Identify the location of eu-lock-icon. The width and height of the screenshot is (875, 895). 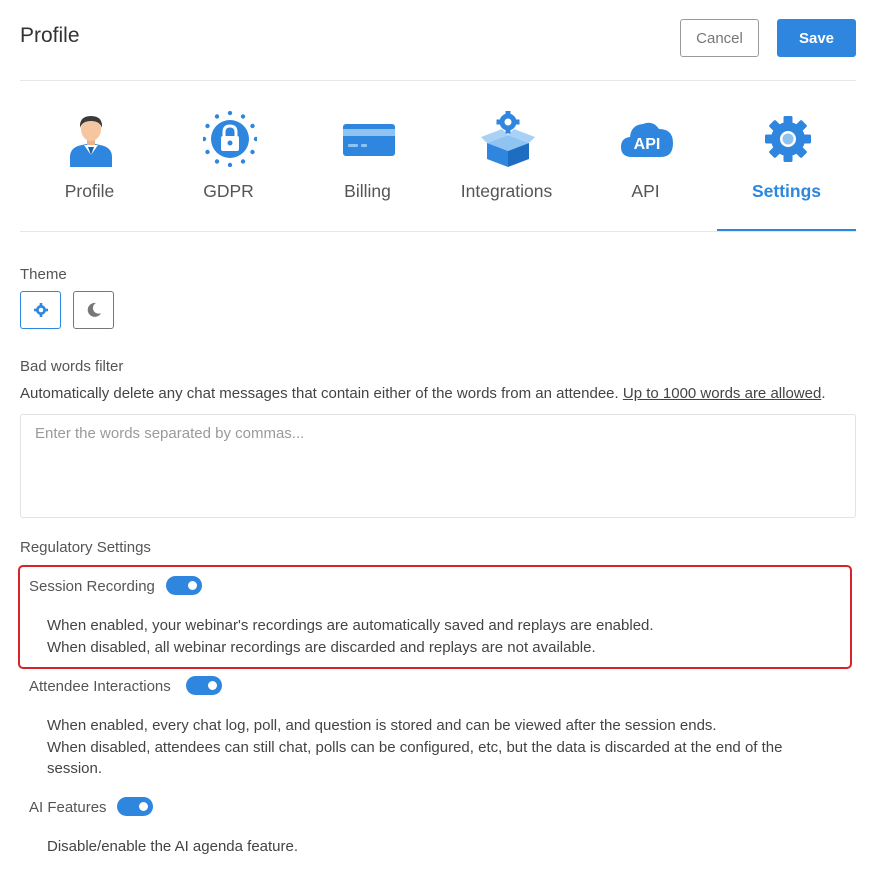
(230, 139).